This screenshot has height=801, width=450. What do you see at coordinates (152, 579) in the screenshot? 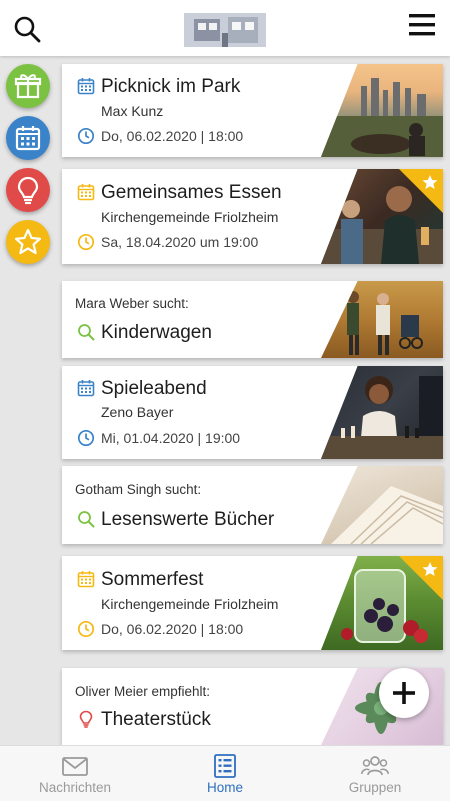
I see `event-title: Sommerfest` at bounding box center [152, 579].